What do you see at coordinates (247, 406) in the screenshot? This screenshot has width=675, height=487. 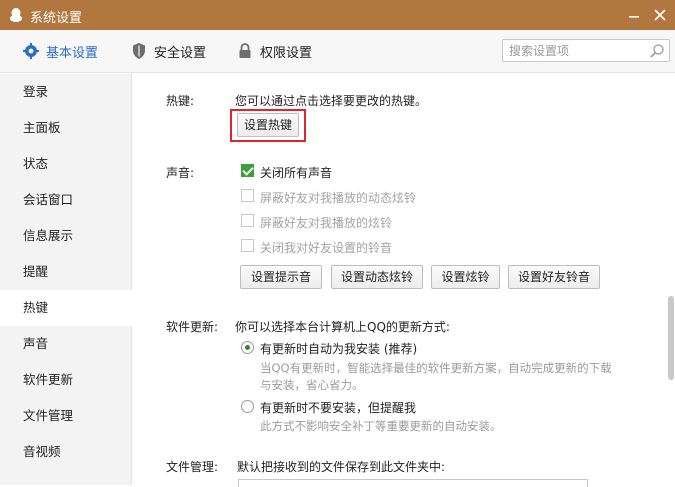 I see `notify-only-radio` at bounding box center [247, 406].